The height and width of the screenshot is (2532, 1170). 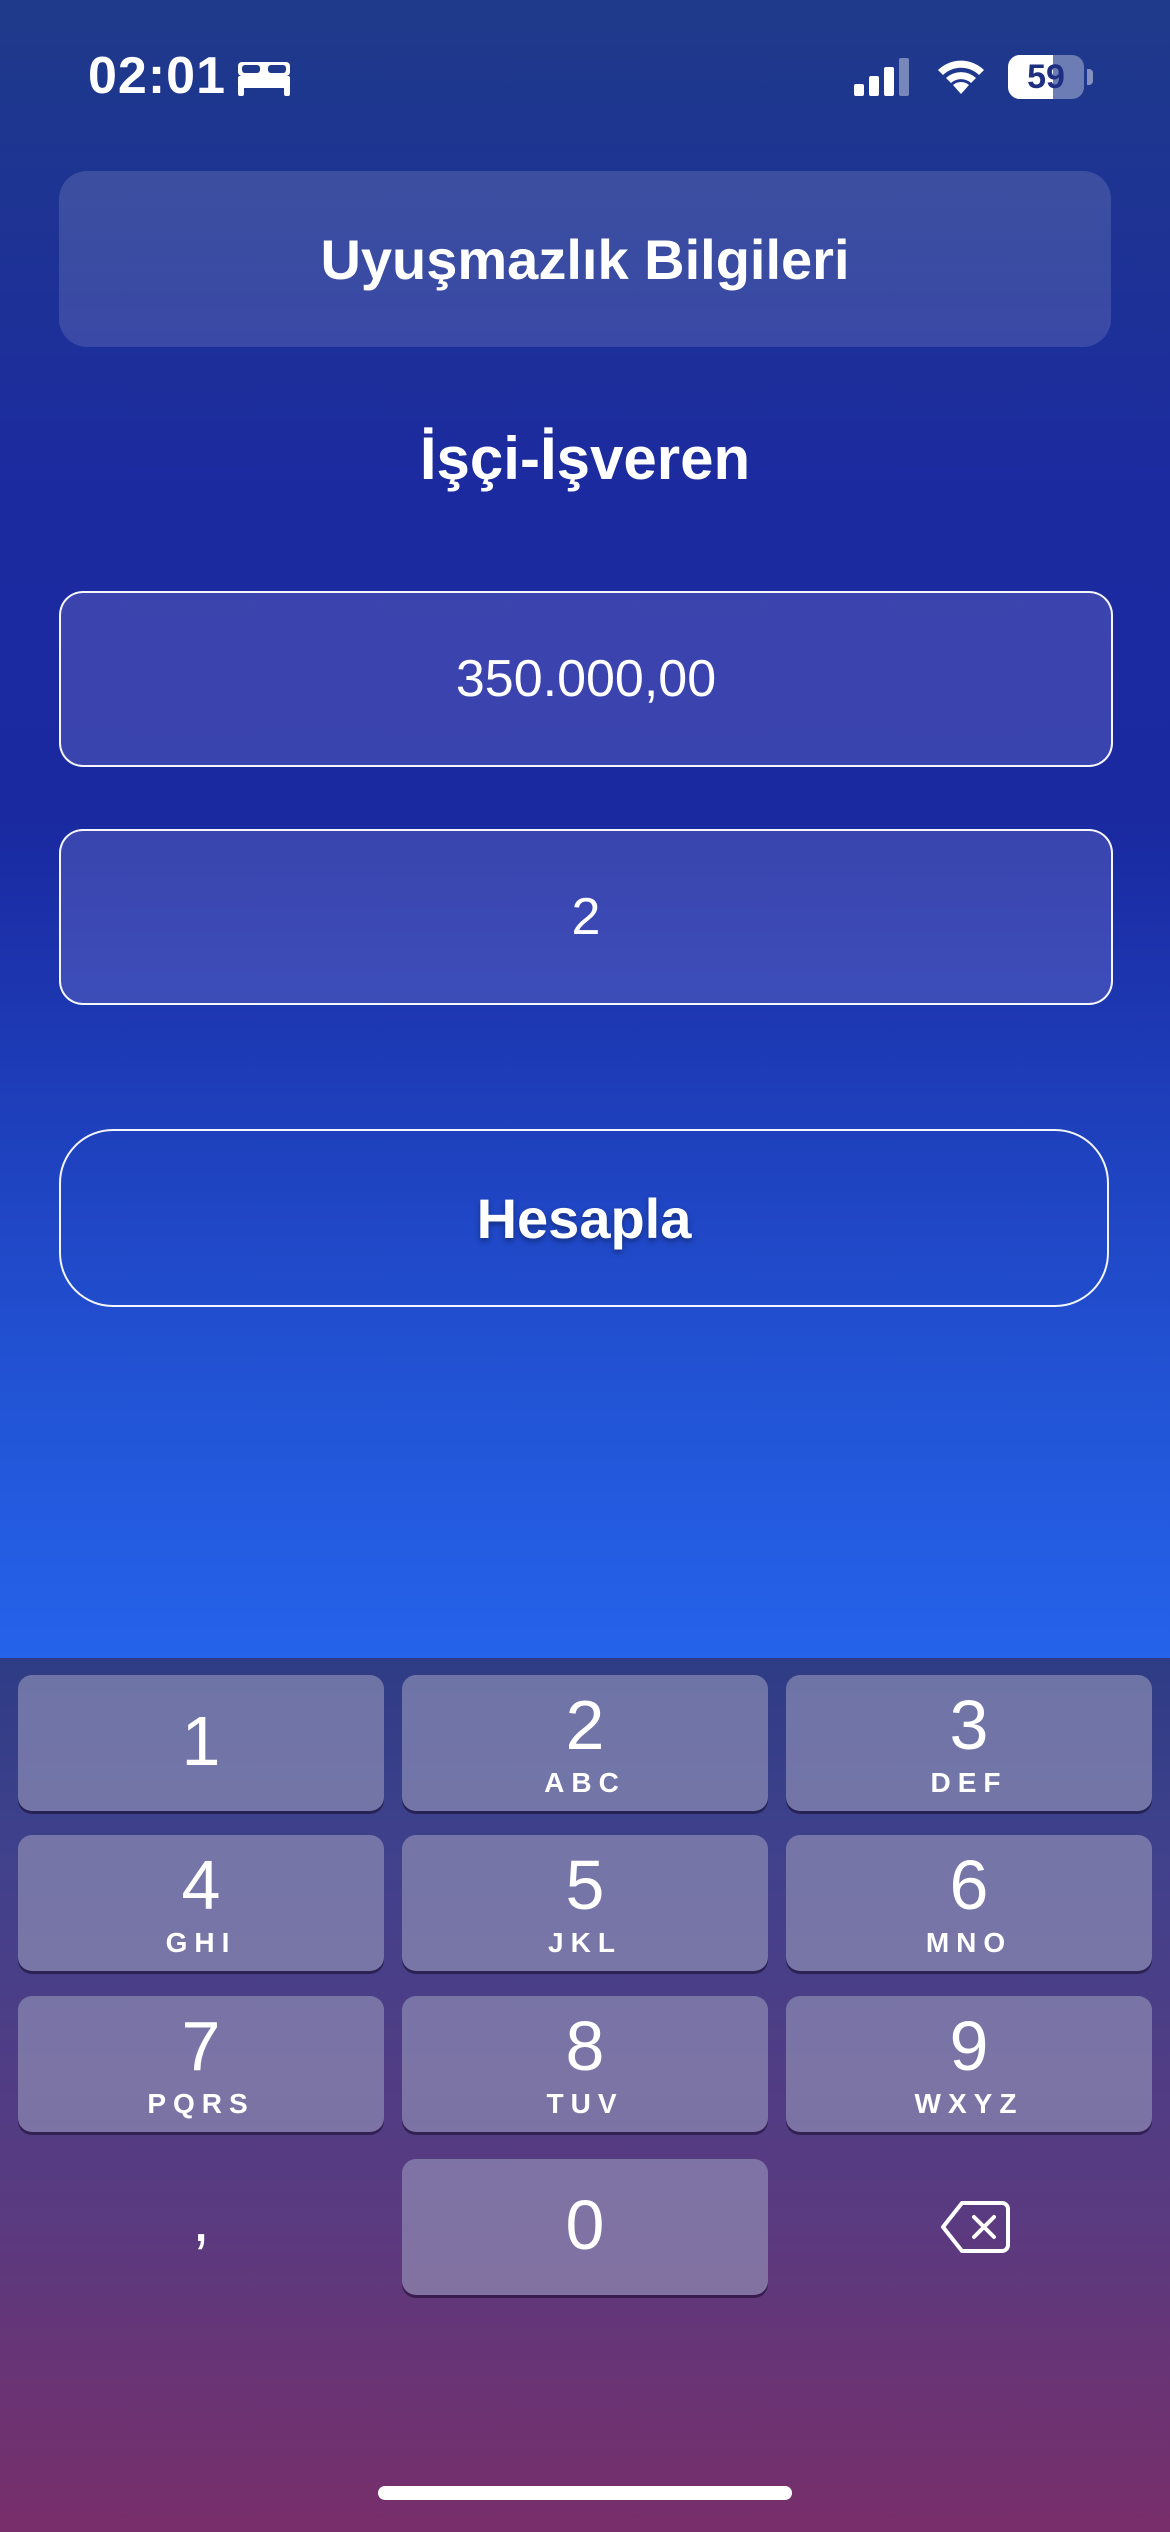 I want to click on key-8: 8 TUV, so click(x=585, y=2064).